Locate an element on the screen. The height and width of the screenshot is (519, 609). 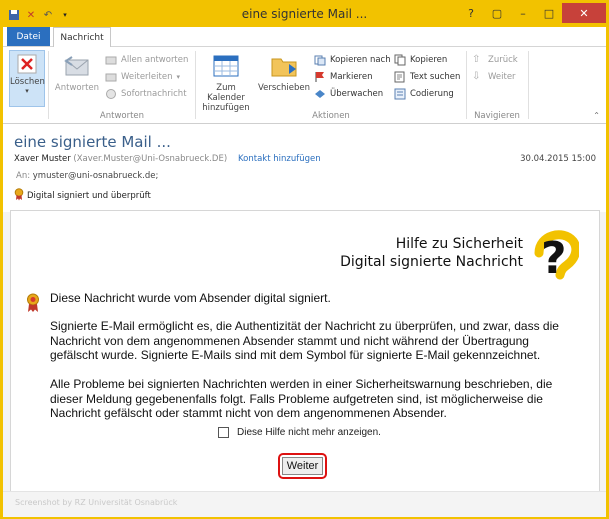
encoding-button: Codierung is located at coordinates (424, 94).